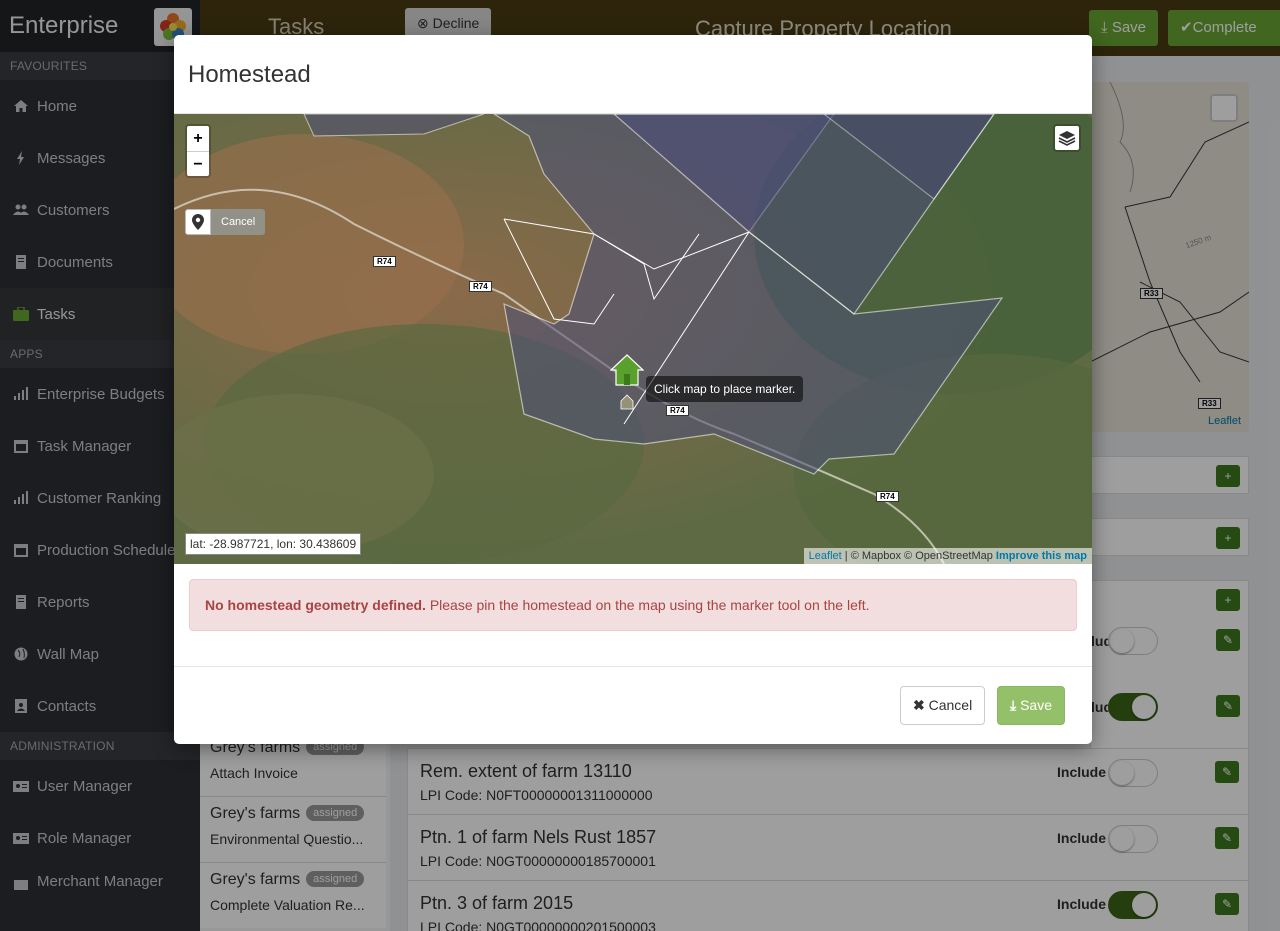 This screenshot has width=1280, height=931. Describe the element at coordinates (238, 222) in the screenshot. I see `draw-cancel-button: Cancel` at that location.